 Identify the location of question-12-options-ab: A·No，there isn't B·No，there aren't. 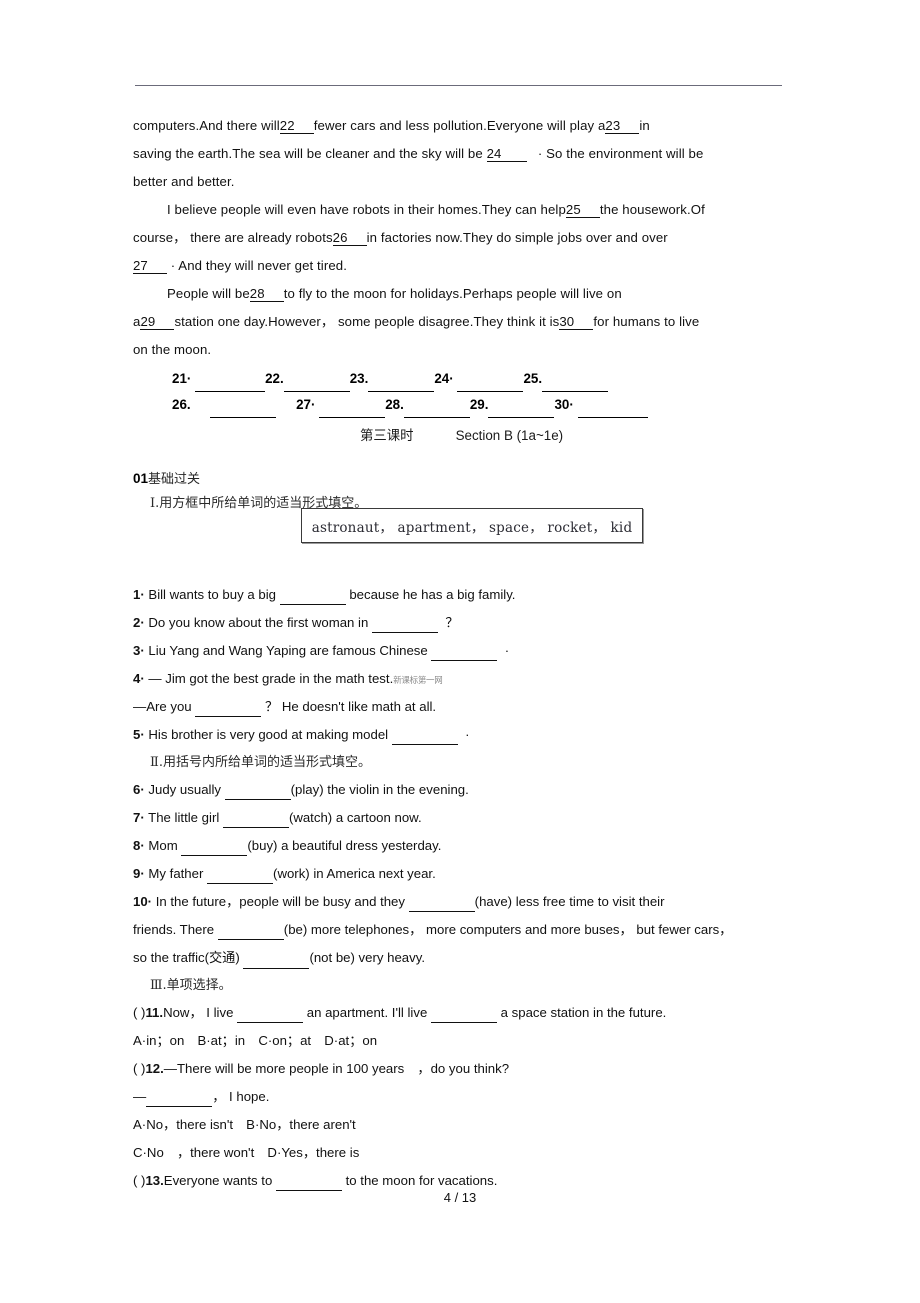
(244, 1124).